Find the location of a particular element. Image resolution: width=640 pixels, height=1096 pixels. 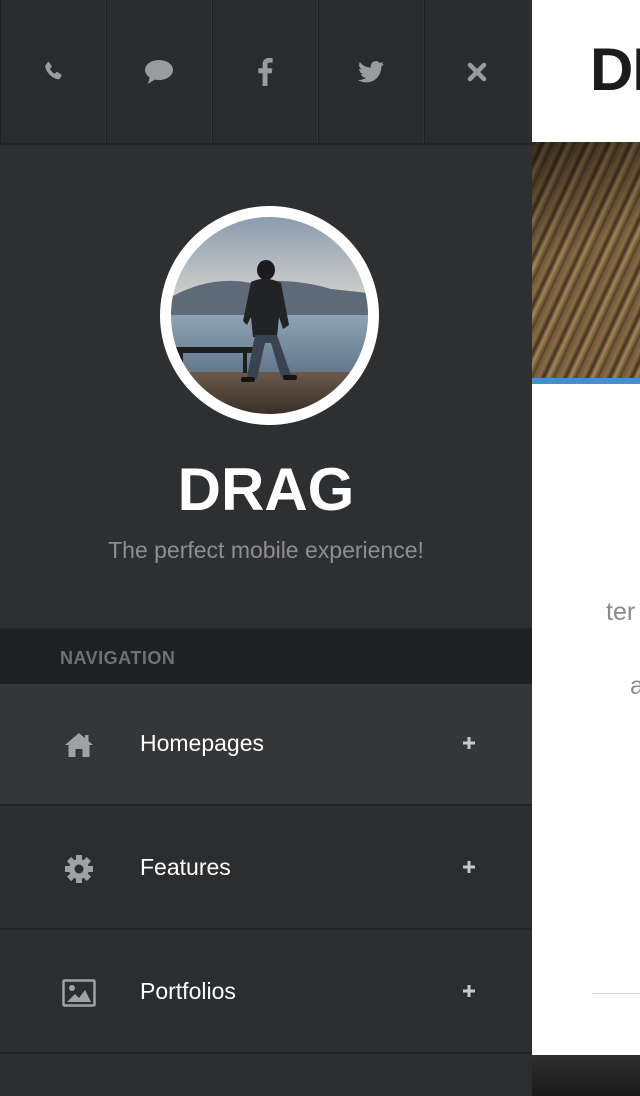

content-text-fragment: ter is located at coordinates (621, 612).